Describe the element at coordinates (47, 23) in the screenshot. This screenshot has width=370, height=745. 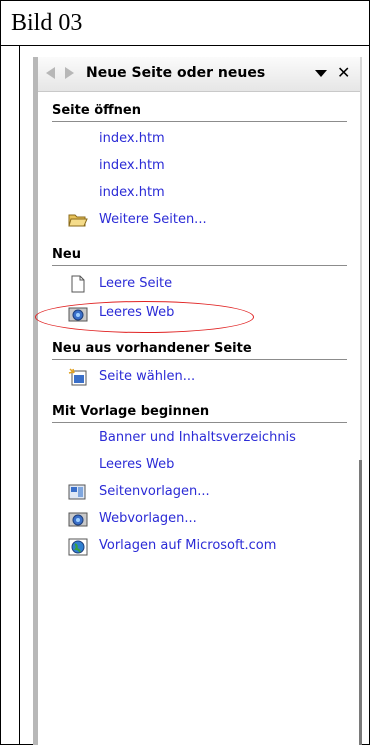
I see `caption-text: Bild 03` at that location.